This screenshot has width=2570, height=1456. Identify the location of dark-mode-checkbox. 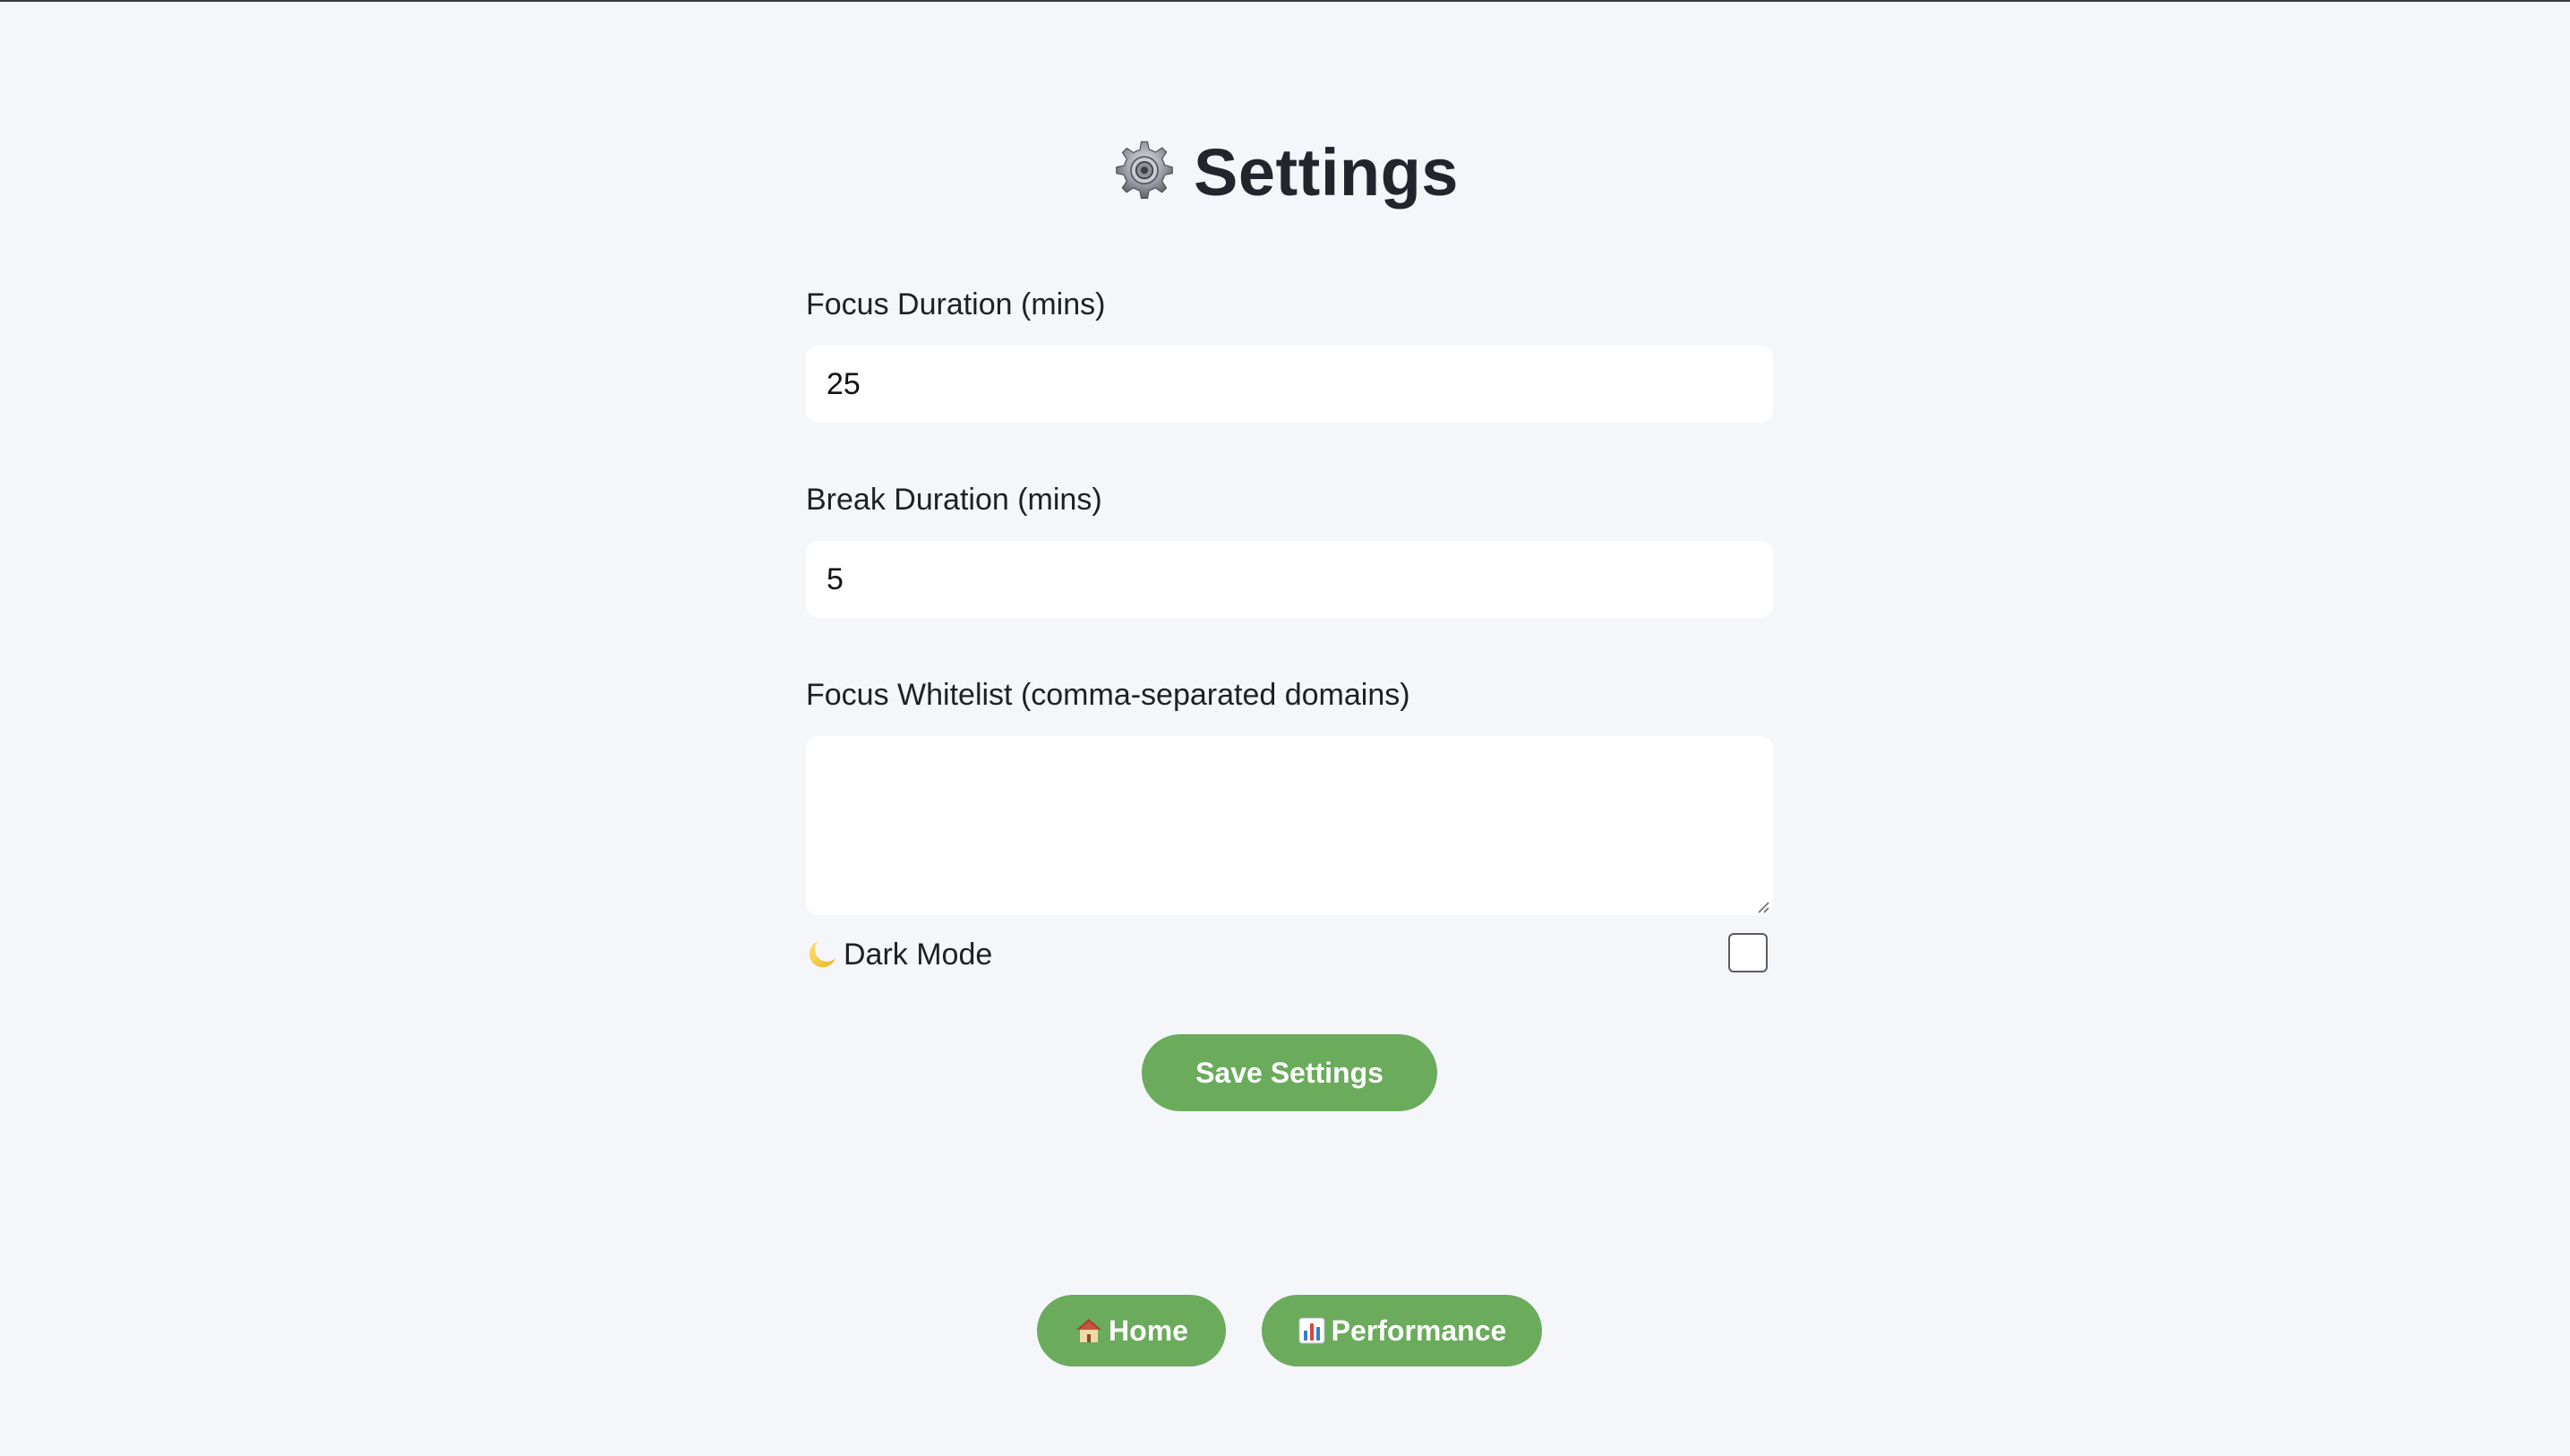
(1748, 952).